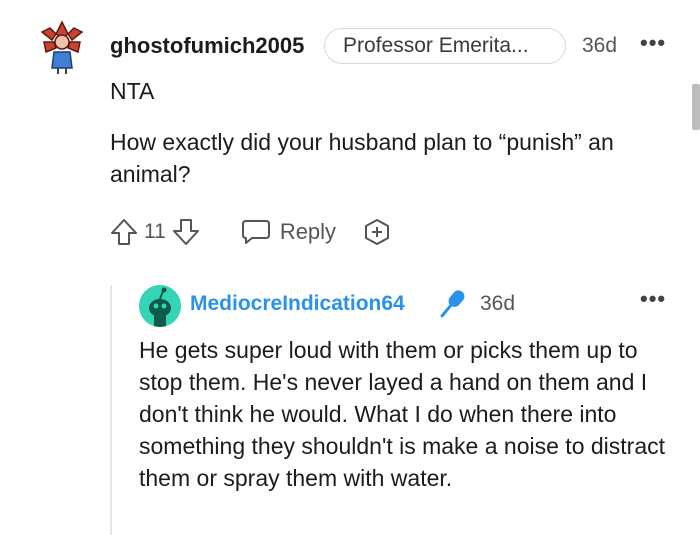 The image size is (700, 535). What do you see at coordinates (155, 231) in the screenshot?
I see `vote-count: 11` at bounding box center [155, 231].